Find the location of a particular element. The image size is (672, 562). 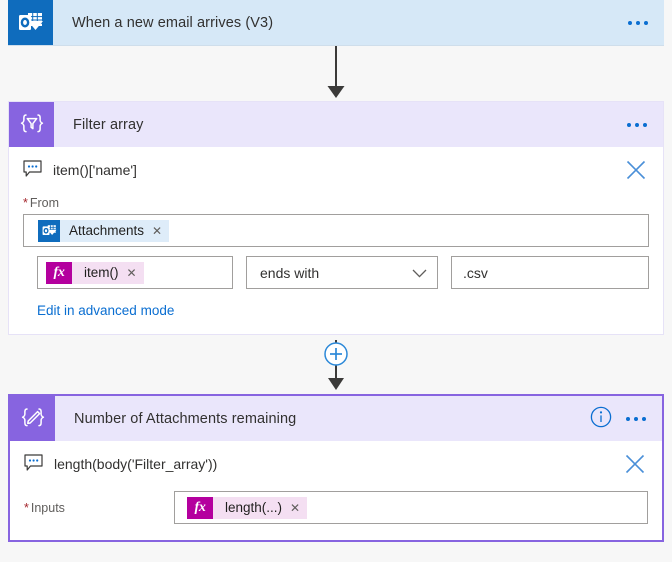

token-label: Attachments is located at coordinates (107, 230).